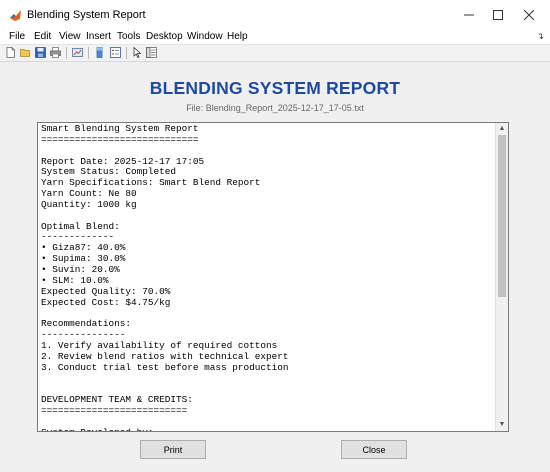  What do you see at coordinates (42, 37) in the screenshot?
I see `menu-edit: Edit` at bounding box center [42, 37].